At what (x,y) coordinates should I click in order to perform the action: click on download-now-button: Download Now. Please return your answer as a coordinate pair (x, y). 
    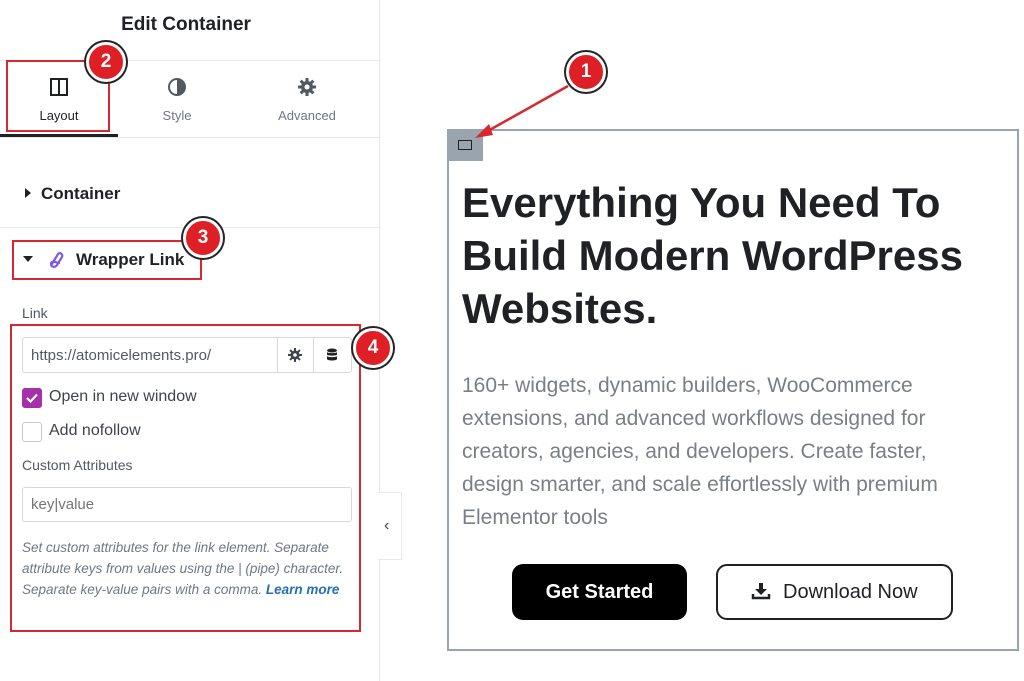
    Looking at the image, I should click on (834, 592).